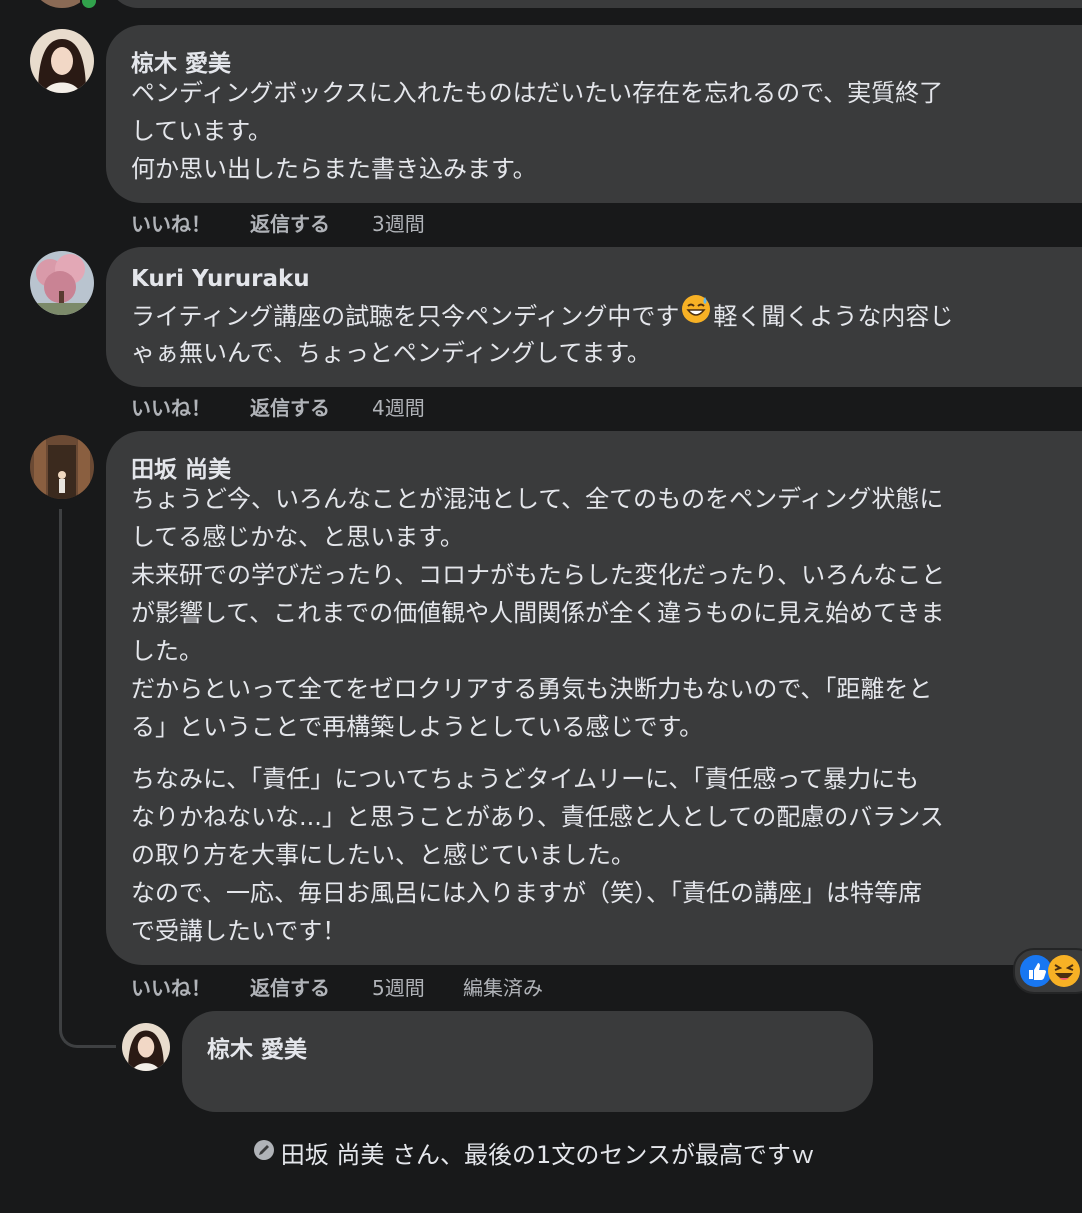 The image size is (1082, 1213). What do you see at coordinates (146, 1047) in the screenshot?
I see `reply-avatar` at bounding box center [146, 1047].